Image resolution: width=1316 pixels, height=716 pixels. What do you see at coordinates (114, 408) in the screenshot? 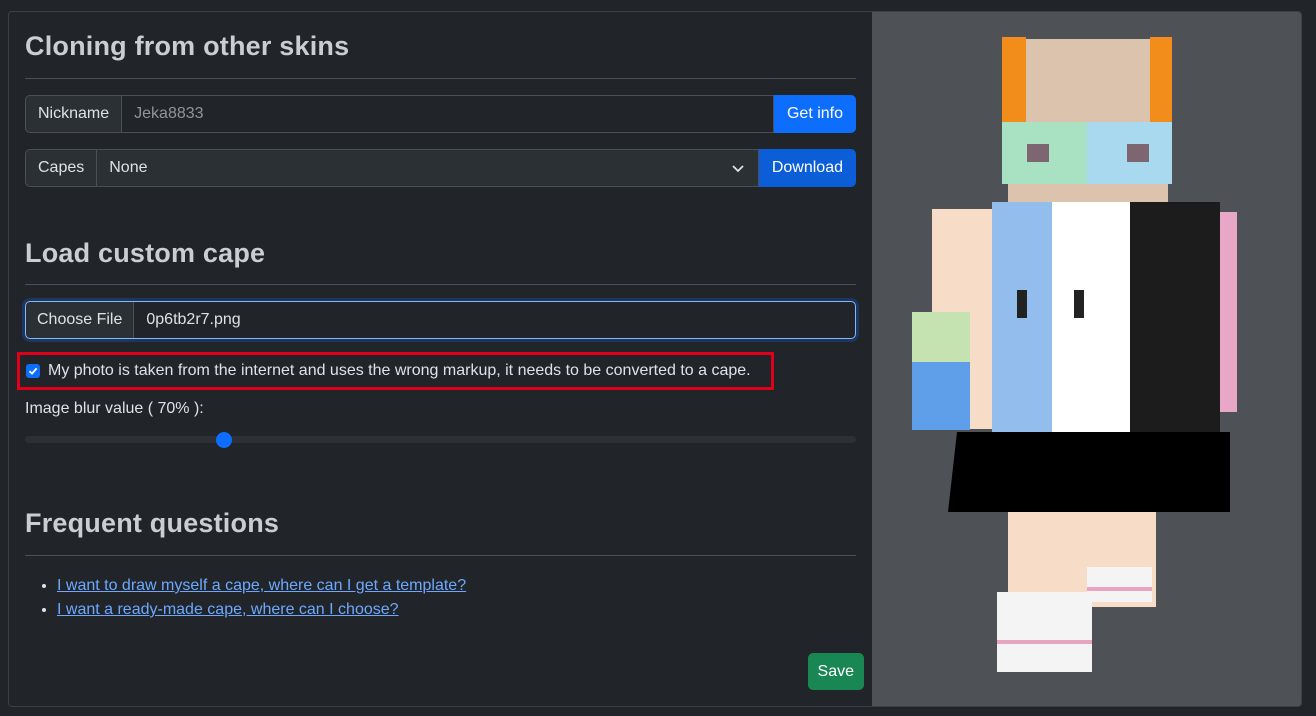
I see `blur-label: Image blur value ( 70% ):` at bounding box center [114, 408].